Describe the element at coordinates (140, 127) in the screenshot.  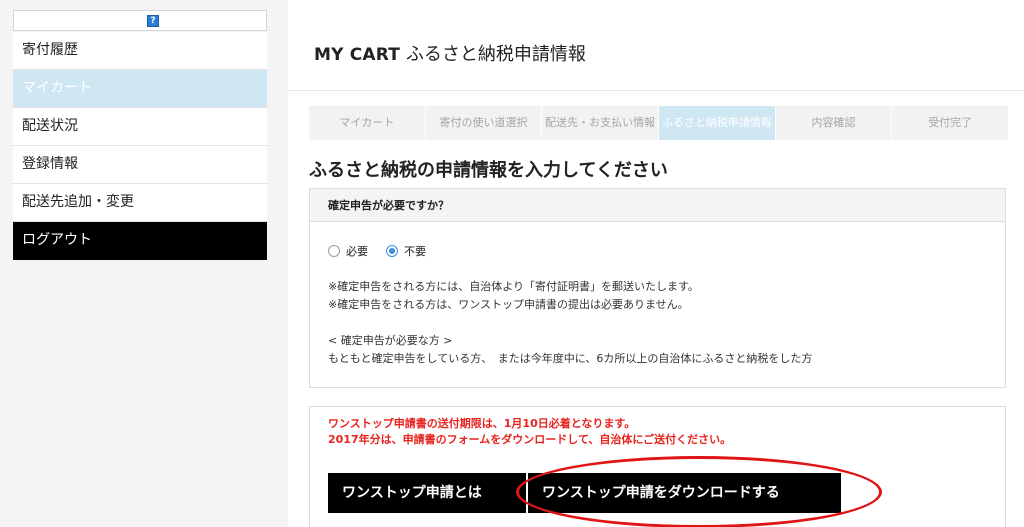
I see `sidebar-item-shipping-status: 配送状況` at that location.